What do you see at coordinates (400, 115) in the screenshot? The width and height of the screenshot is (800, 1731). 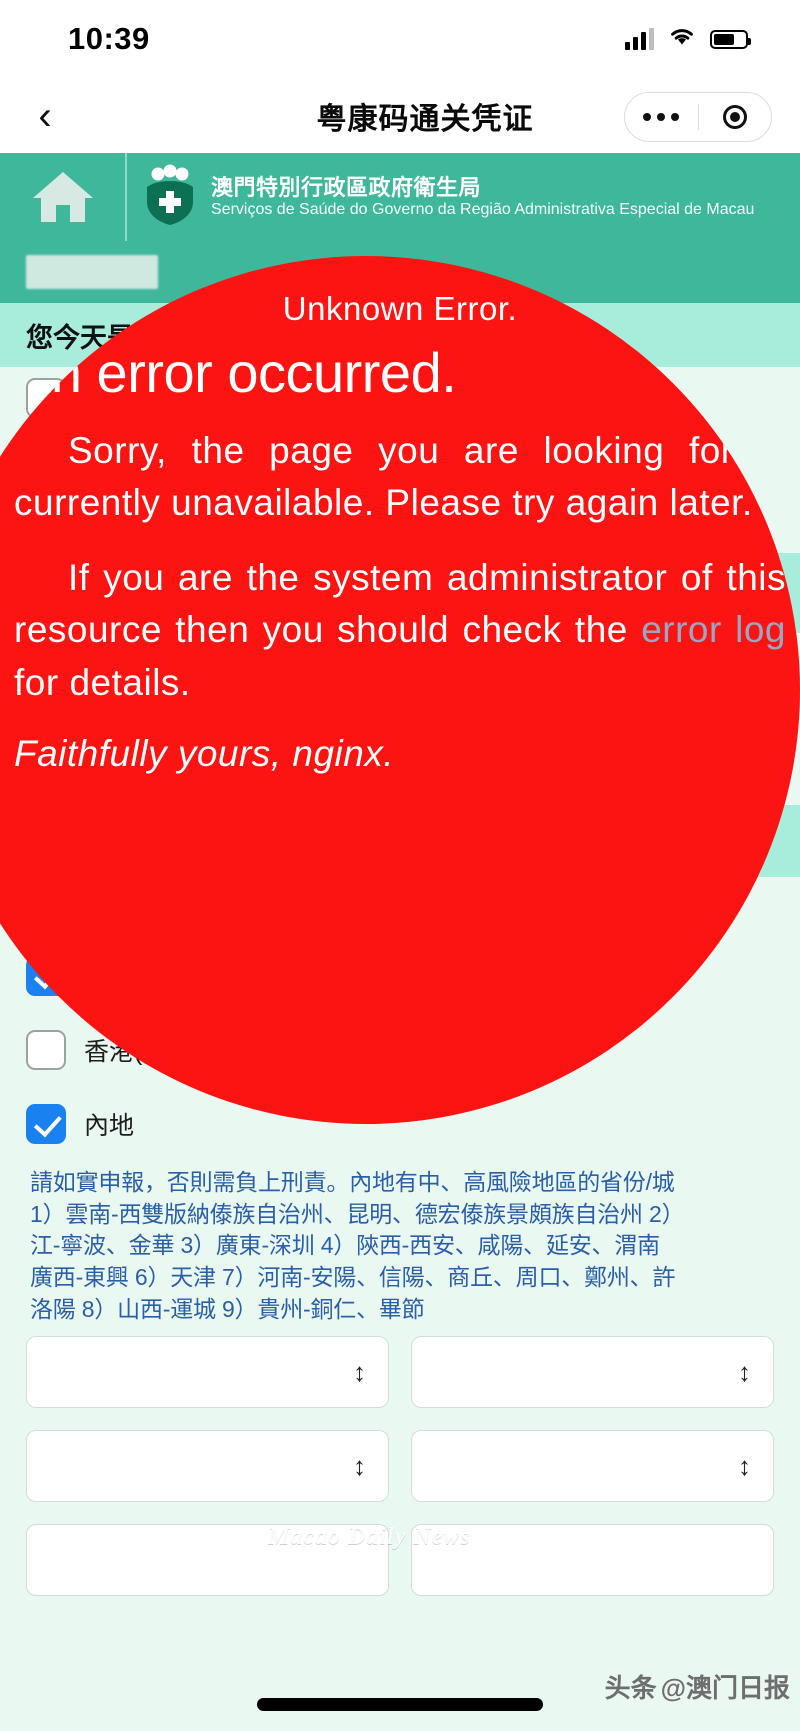 I see `nav-bar: ‹ 粤康码通关凭证` at bounding box center [400, 115].